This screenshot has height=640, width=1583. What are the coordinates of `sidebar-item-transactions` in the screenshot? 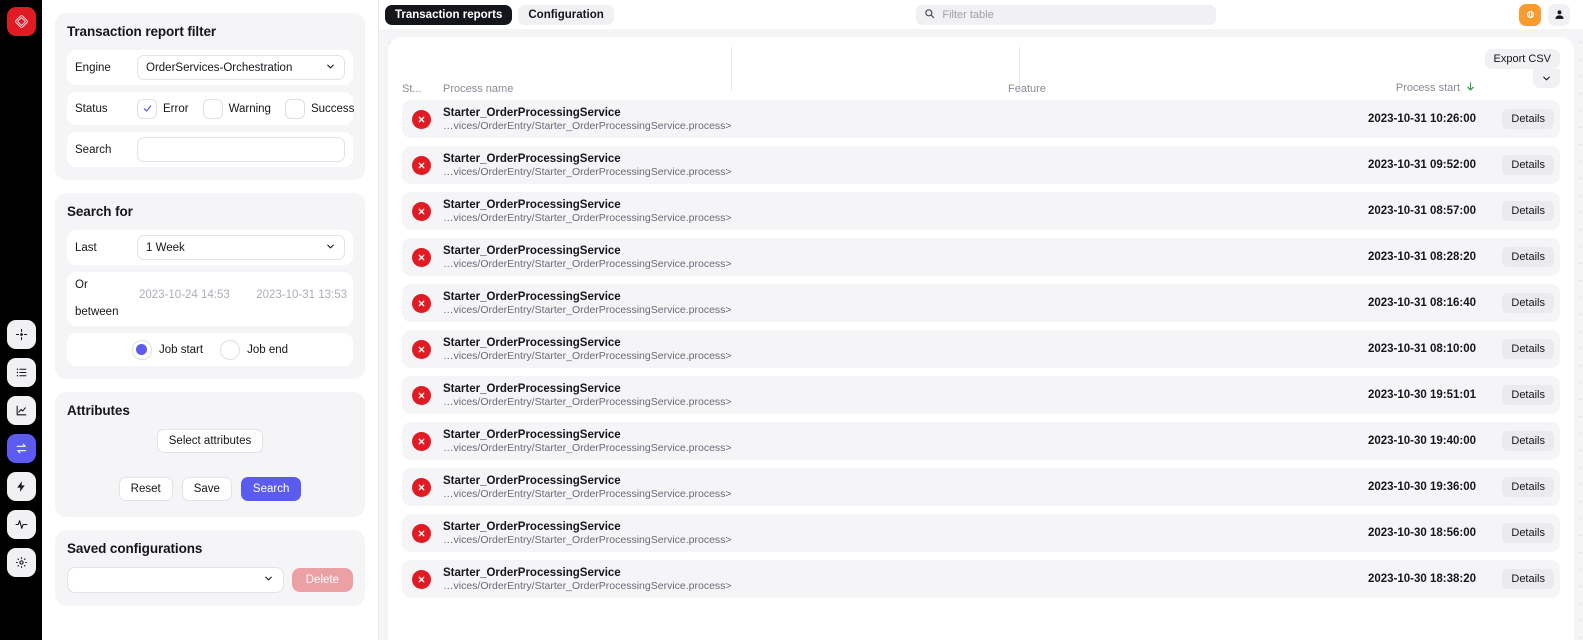 It's located at (21, 448).